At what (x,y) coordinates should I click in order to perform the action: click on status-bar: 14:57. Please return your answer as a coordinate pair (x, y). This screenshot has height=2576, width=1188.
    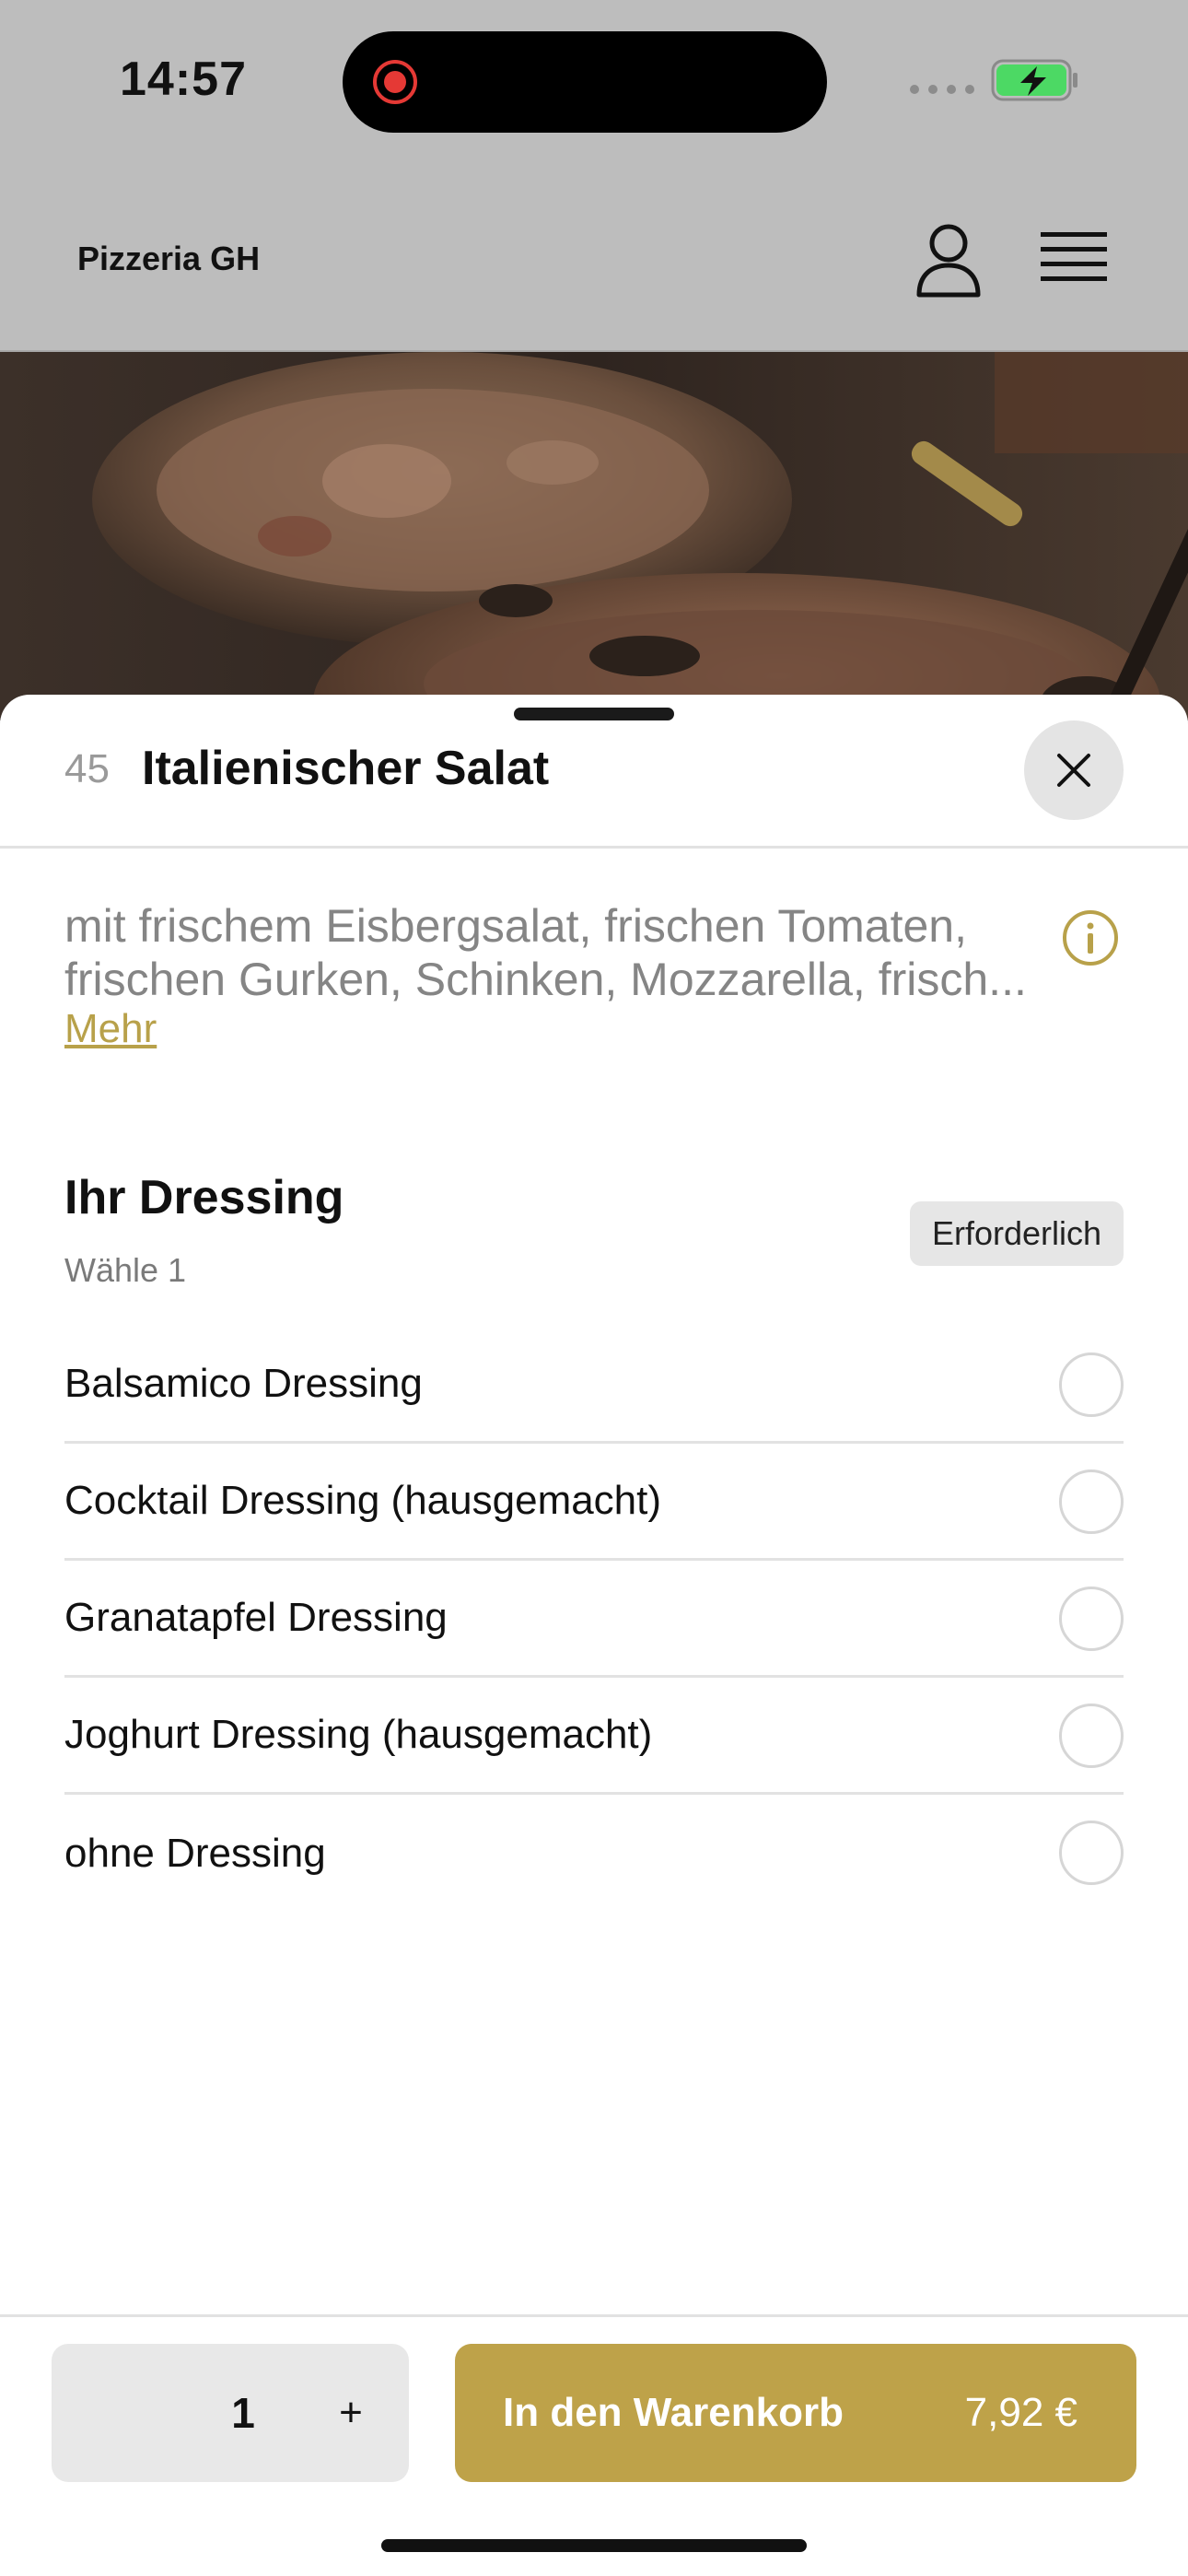
    Looking at the image, I should click on (594, 83).